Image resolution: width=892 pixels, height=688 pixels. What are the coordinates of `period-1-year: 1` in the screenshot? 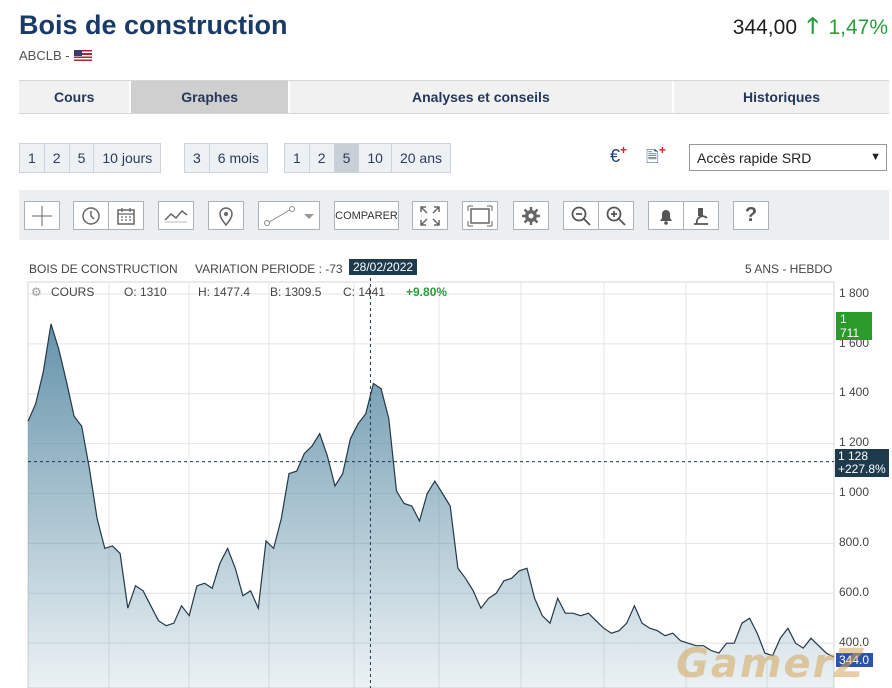 It's located at (297, 158).